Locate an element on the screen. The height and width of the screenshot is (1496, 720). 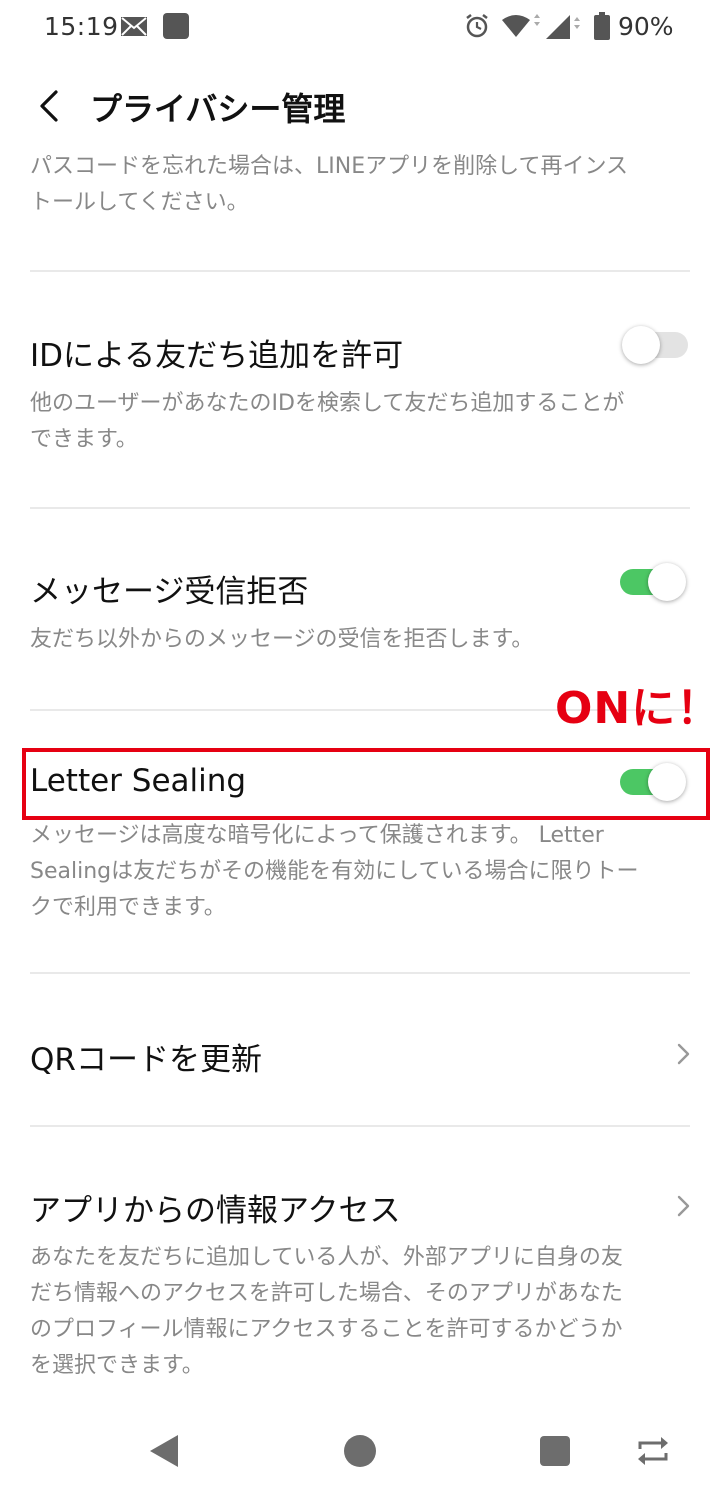
battery-icon is located at coordinates (602, 26).